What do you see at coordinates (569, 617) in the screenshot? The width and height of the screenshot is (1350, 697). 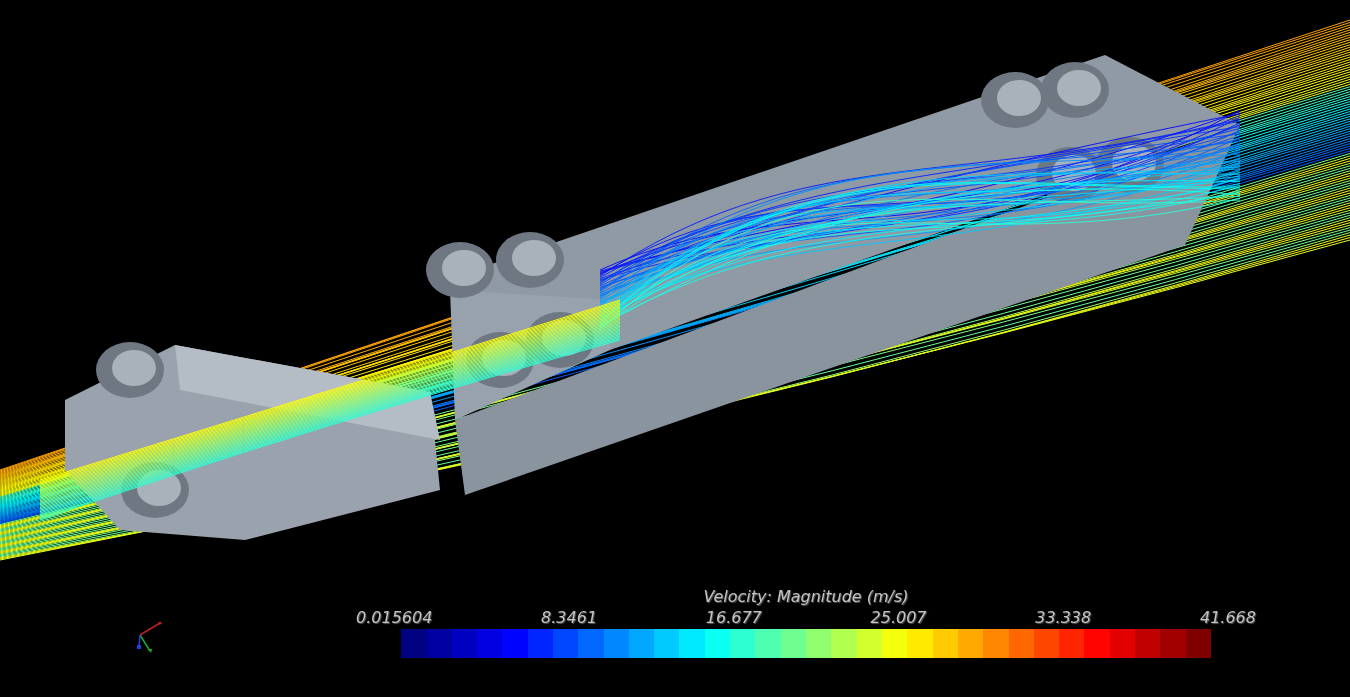 I see `legend-tick-label: 8.3461` at bounding box center [569, 617].